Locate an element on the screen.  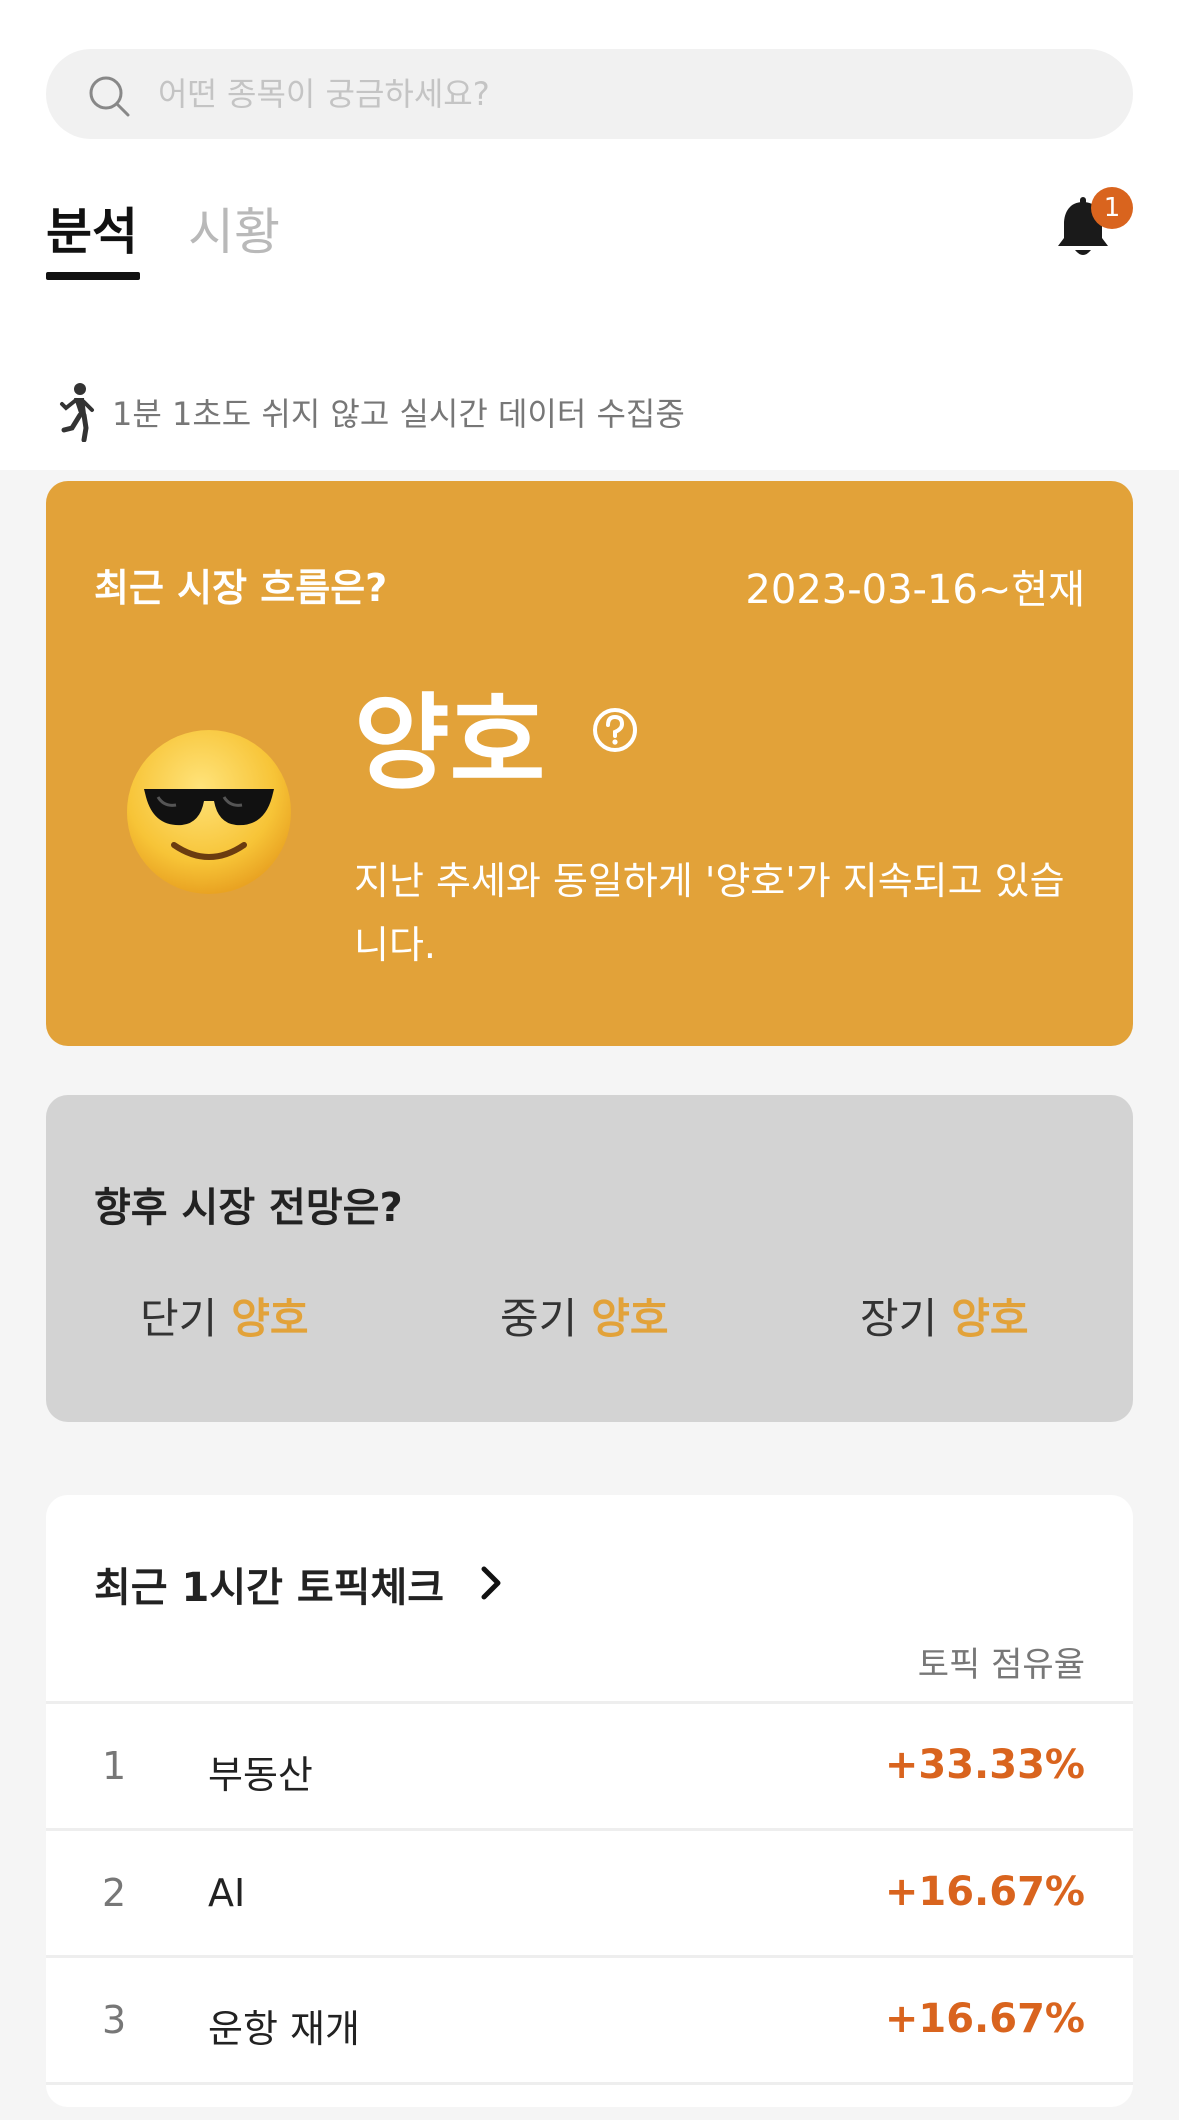
topic-name: 부동산 is located at coordinates (260, 1775).